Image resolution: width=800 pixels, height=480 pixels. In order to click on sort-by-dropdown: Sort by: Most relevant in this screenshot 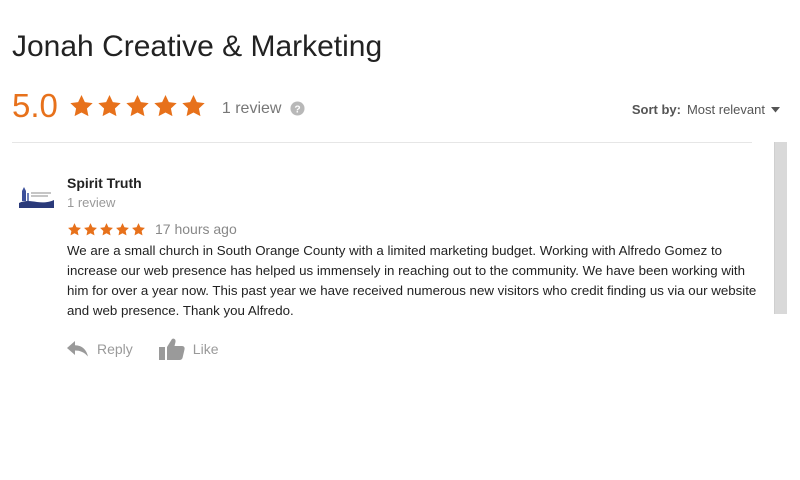, I will do `click(706, 109)`.